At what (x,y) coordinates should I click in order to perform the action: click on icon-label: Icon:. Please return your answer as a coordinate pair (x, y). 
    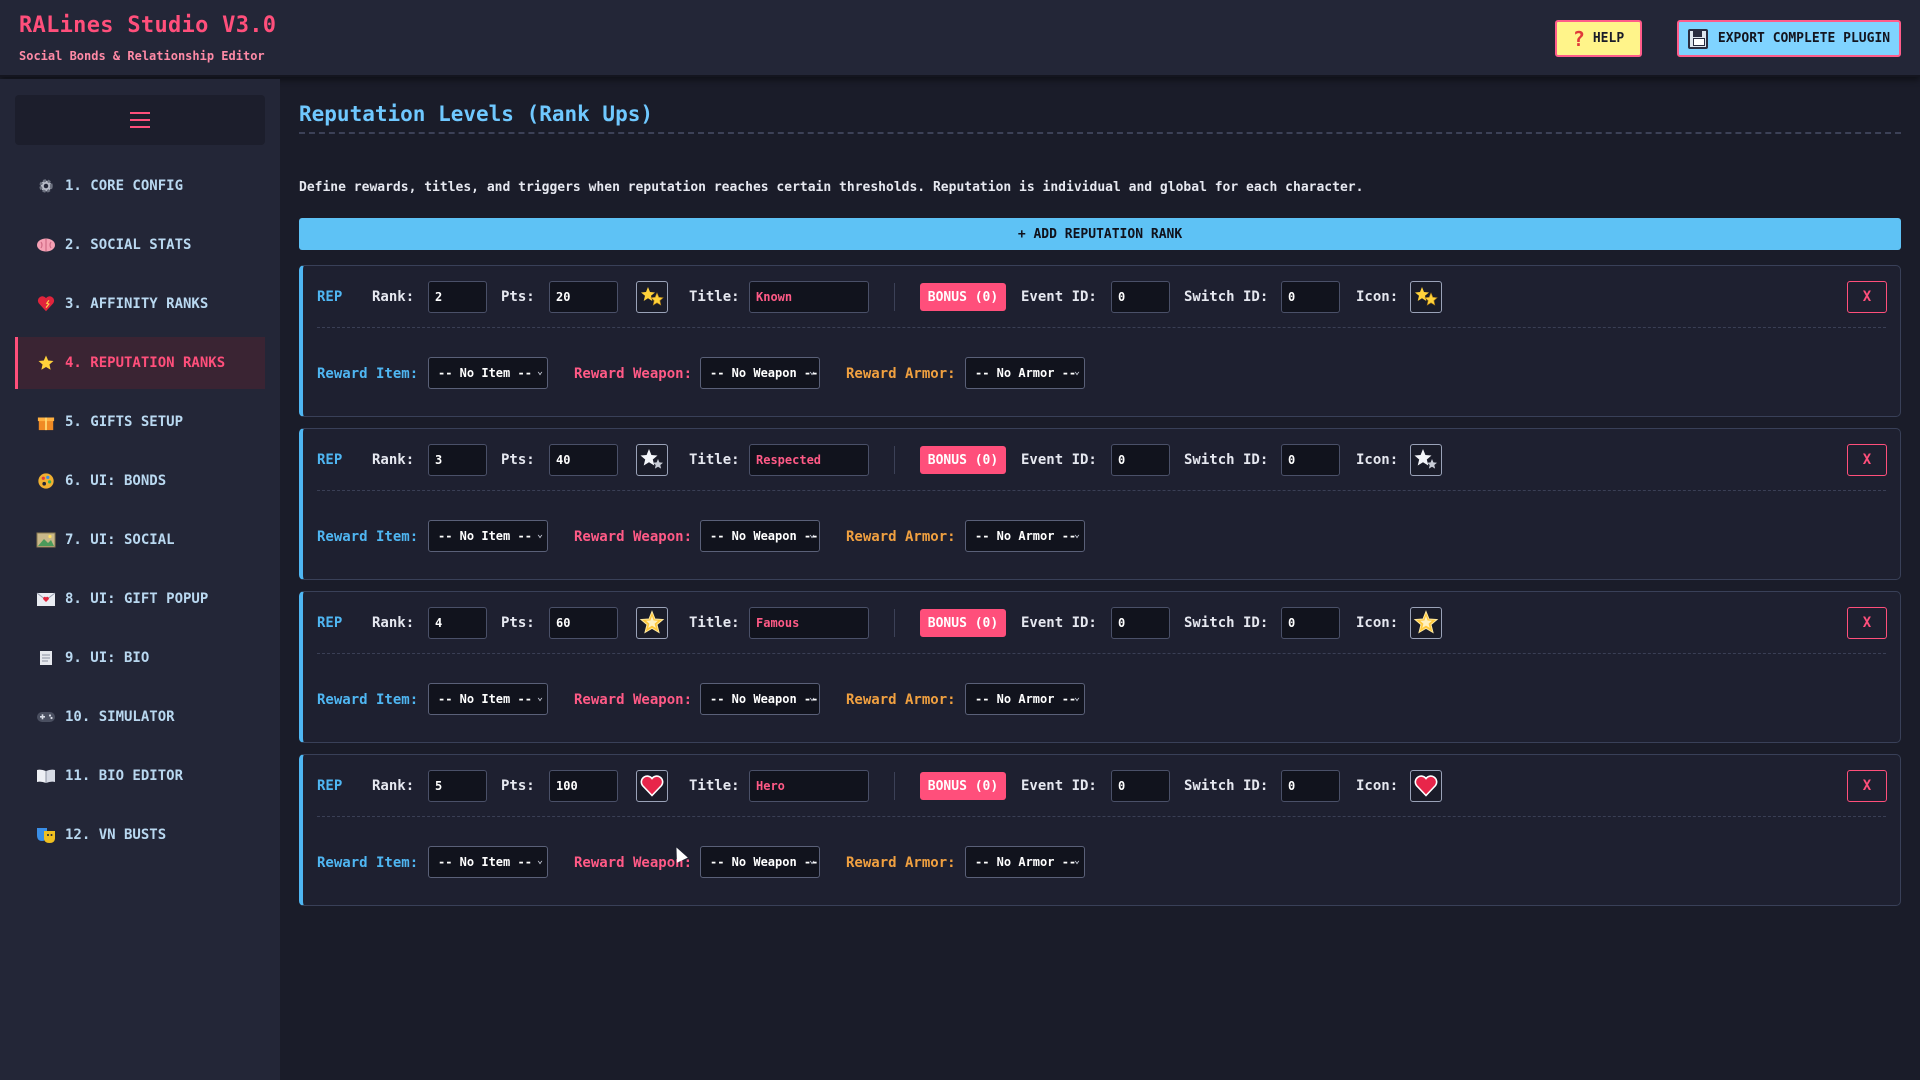
    Looking at the image, I should click on (1377, 460).